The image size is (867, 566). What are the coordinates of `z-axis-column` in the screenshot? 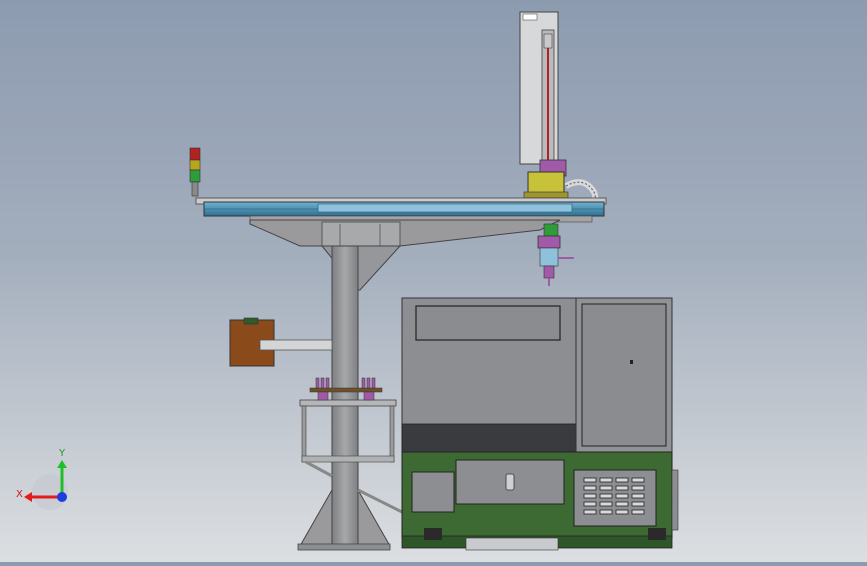 It's located at (543, 94).